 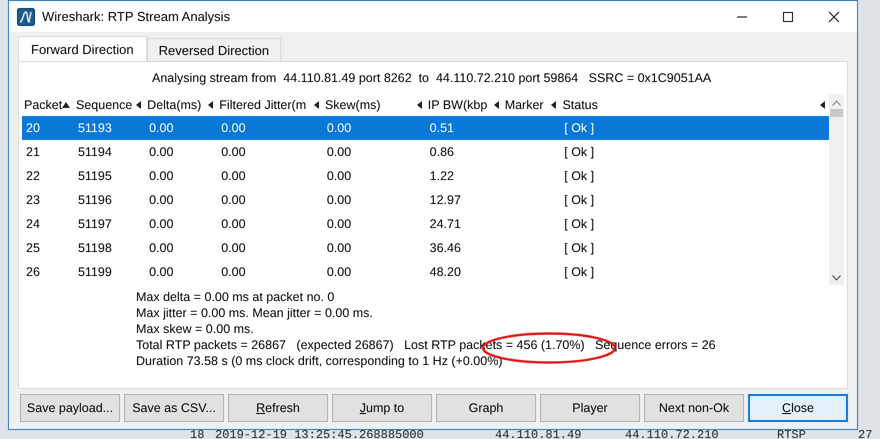 What do you see at coordinates (33, 128) in the screenshot?
I see `table-cell: 20` at bounding box center [33, 128].